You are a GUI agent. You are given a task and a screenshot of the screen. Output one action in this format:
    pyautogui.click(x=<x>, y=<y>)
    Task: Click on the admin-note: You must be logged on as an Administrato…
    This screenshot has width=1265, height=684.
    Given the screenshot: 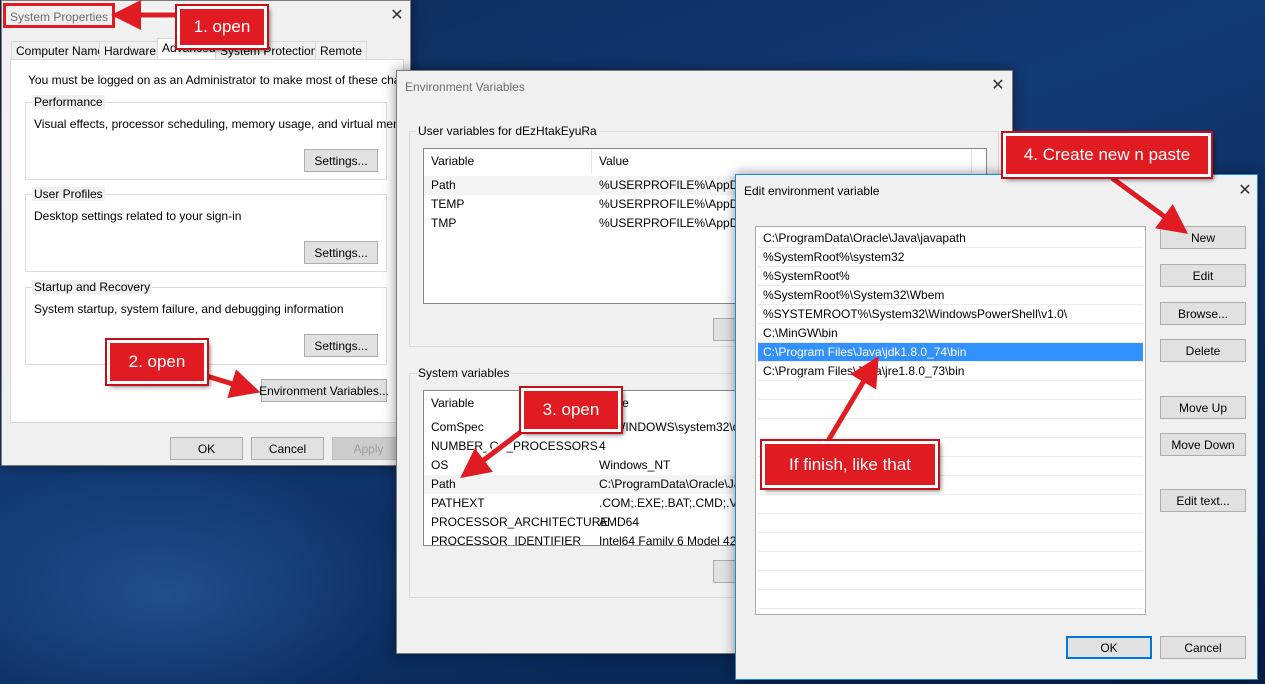 What is the action you would take?
    pyautogui.click(x=229, y=80)
    